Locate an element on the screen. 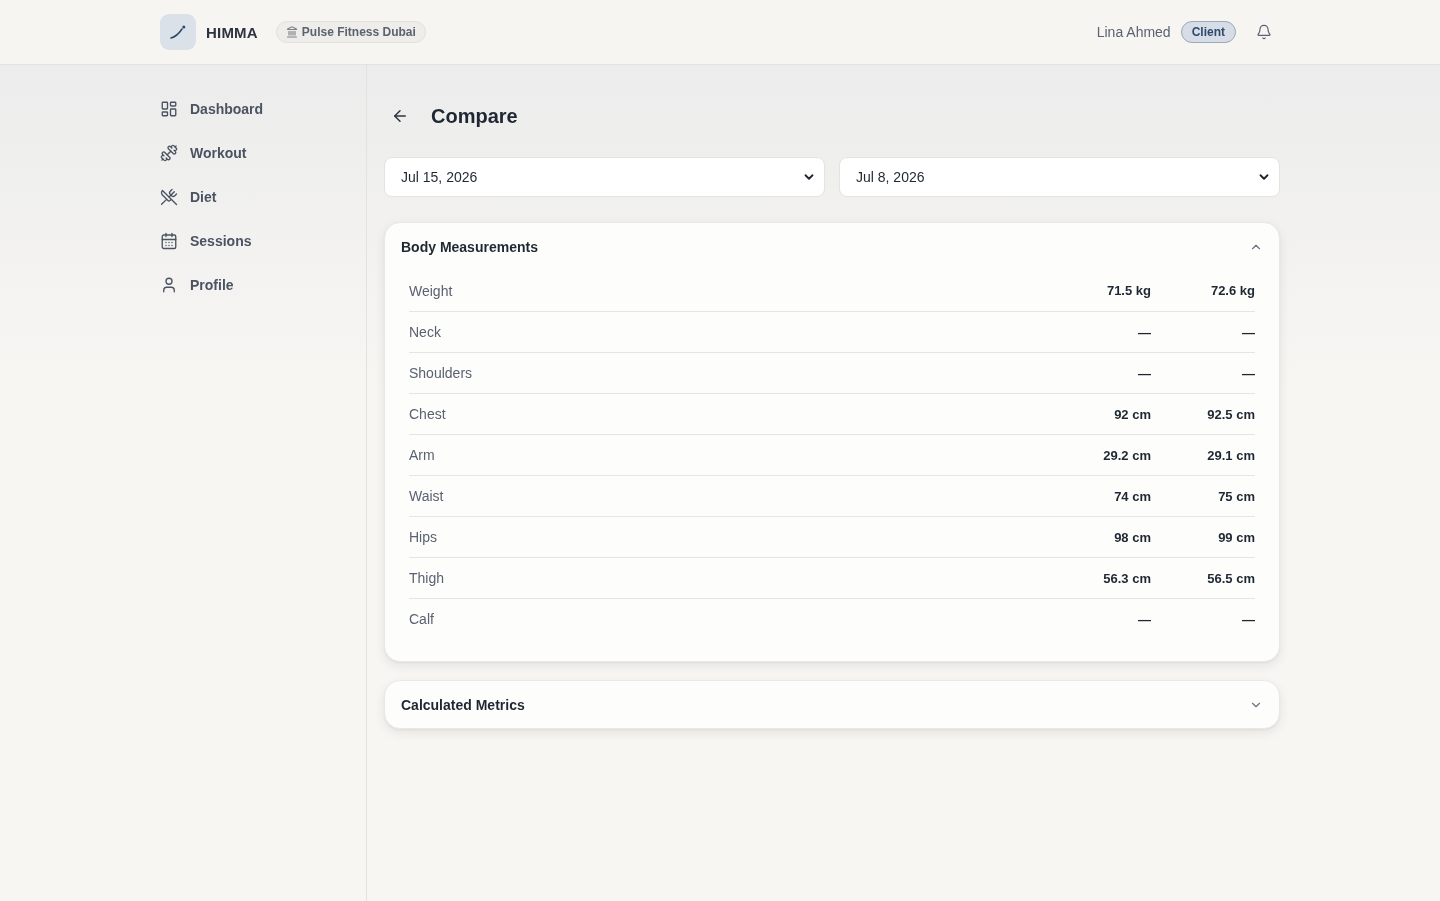  gym-name: Pulse Fitness Dubai is located at coordinates (358, 32).